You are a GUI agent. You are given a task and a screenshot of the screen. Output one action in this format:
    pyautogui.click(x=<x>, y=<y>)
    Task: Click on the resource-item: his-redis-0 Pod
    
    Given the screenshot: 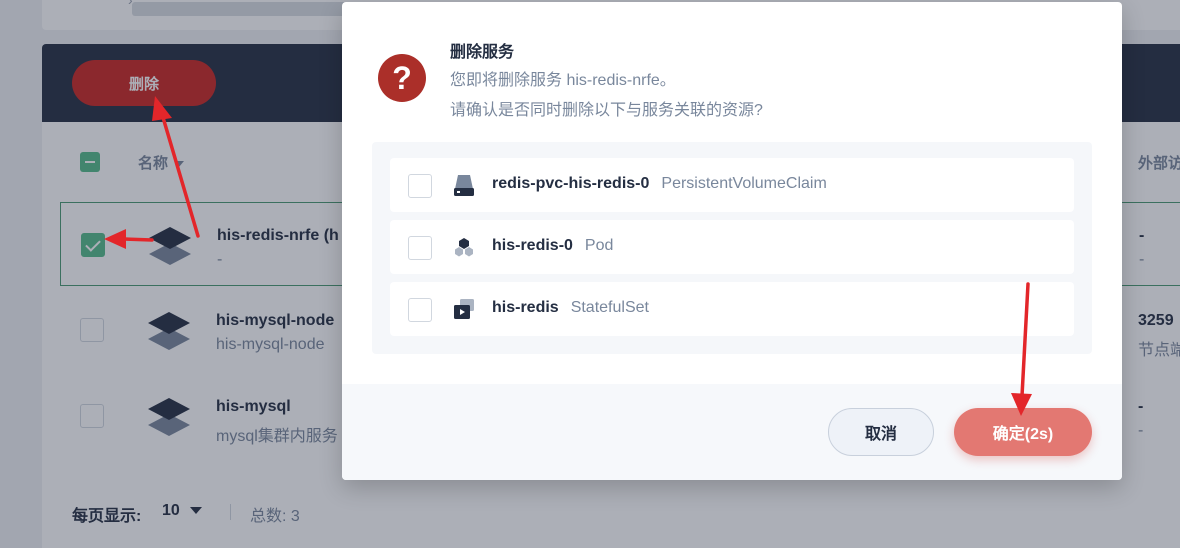 What is the action you would take?
    pyautogui.click(x=732, y=247)
    